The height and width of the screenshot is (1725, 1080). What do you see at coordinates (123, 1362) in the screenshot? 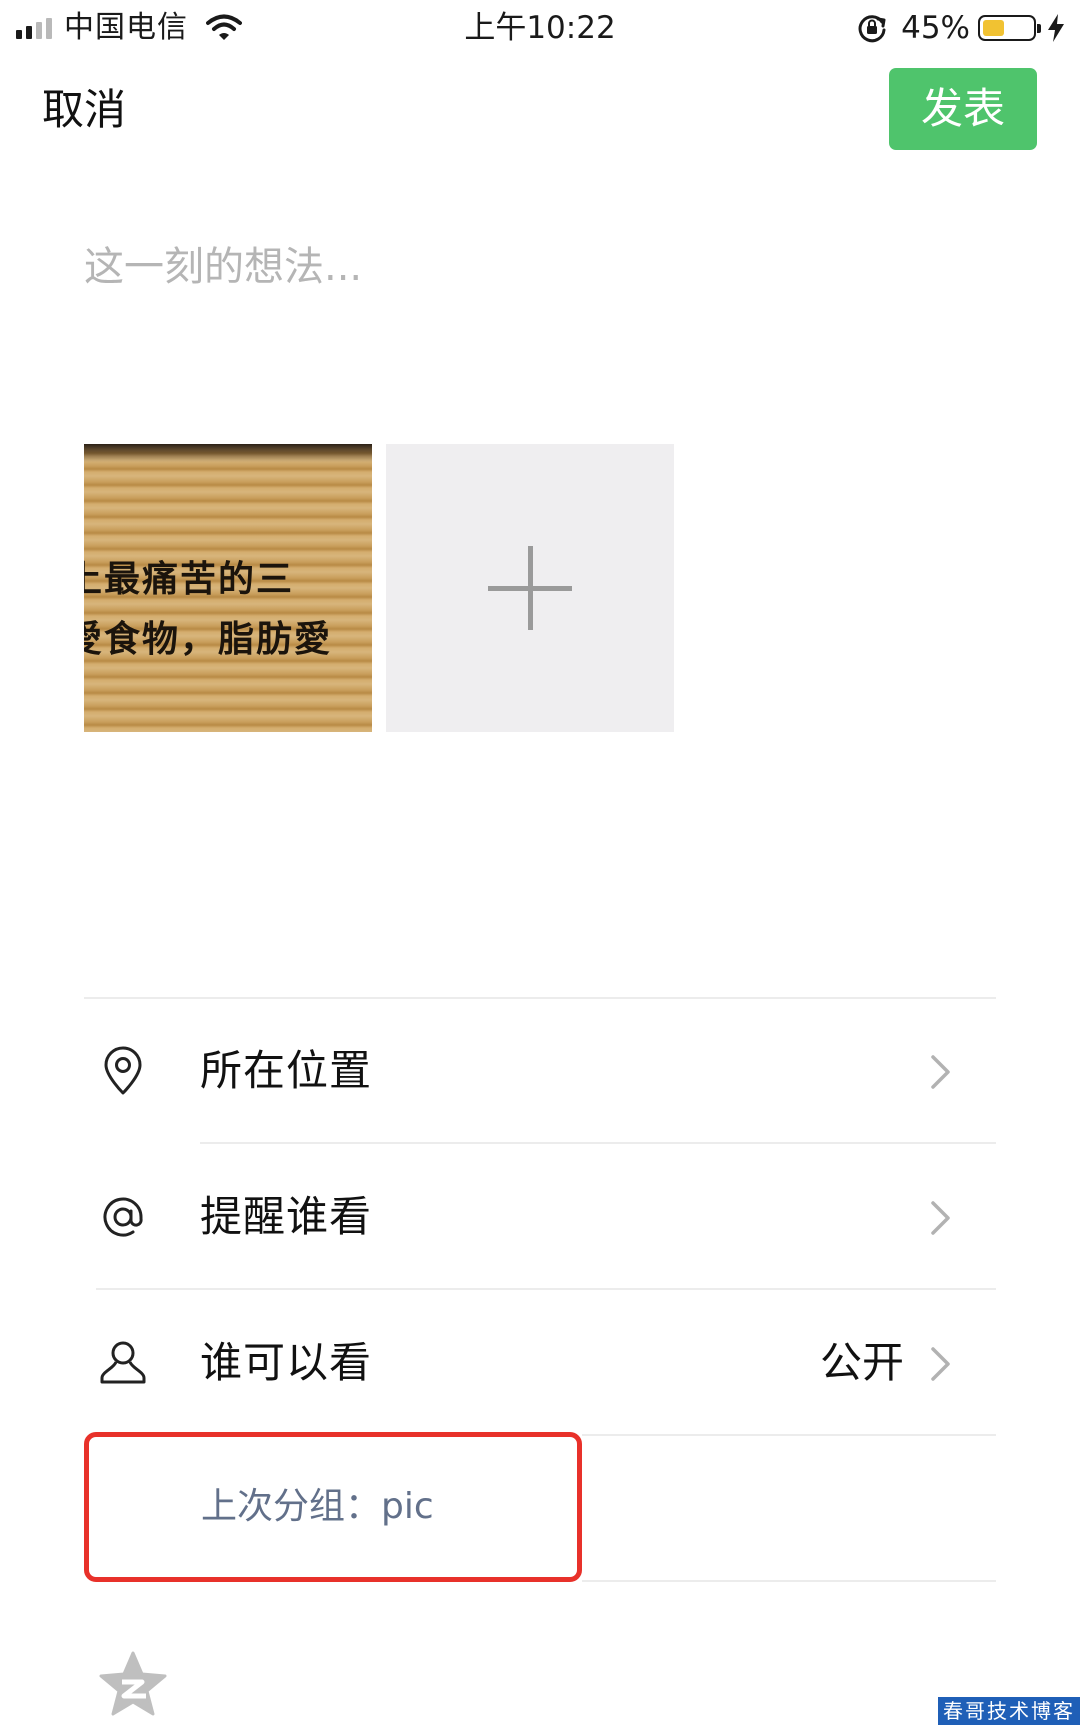
I see `person-icon` at bounding box center [123, 1362].